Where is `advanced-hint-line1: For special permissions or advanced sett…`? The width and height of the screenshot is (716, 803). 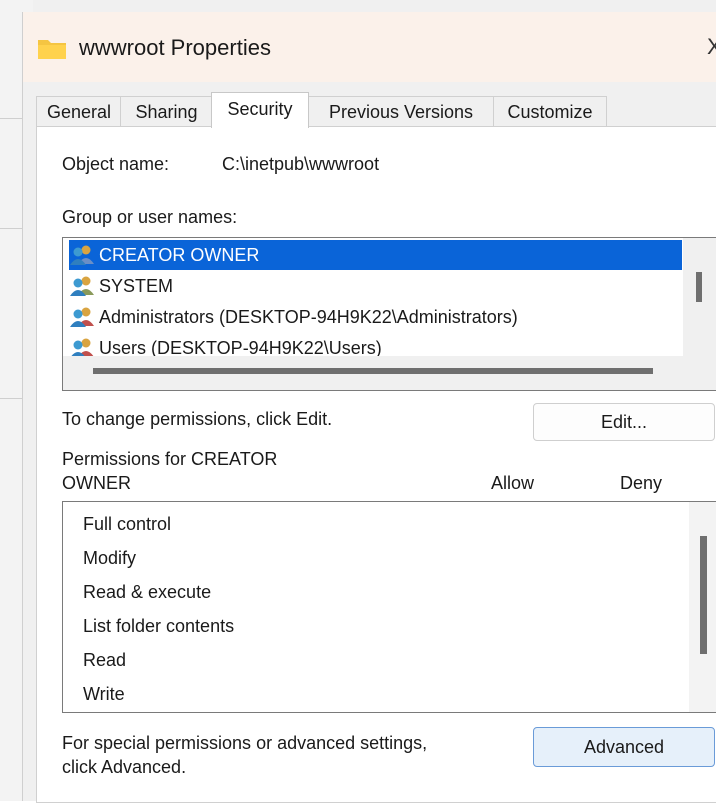
advanced-hint-line1: For special permissions or advanced sett… is located at coordinates (245, 743).